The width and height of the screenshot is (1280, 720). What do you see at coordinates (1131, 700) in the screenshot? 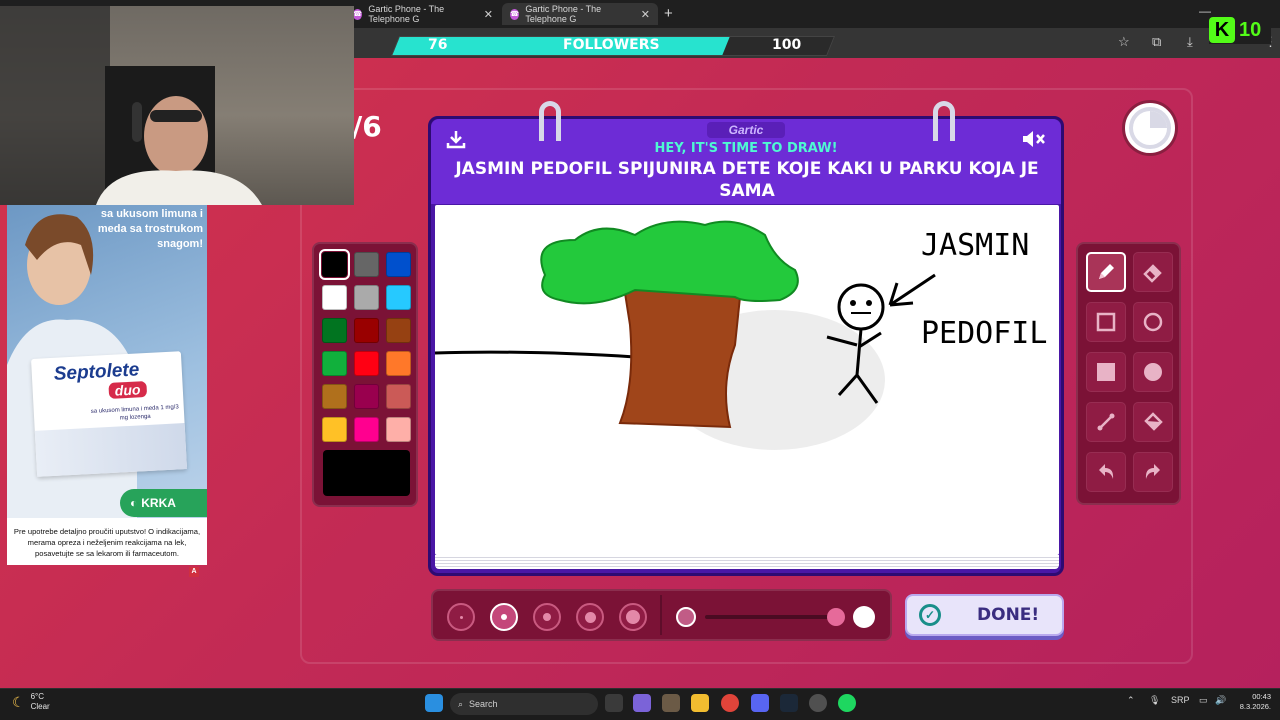
I see `tray-overflow-icon: ⌃` at bounding box center [1131, 700].